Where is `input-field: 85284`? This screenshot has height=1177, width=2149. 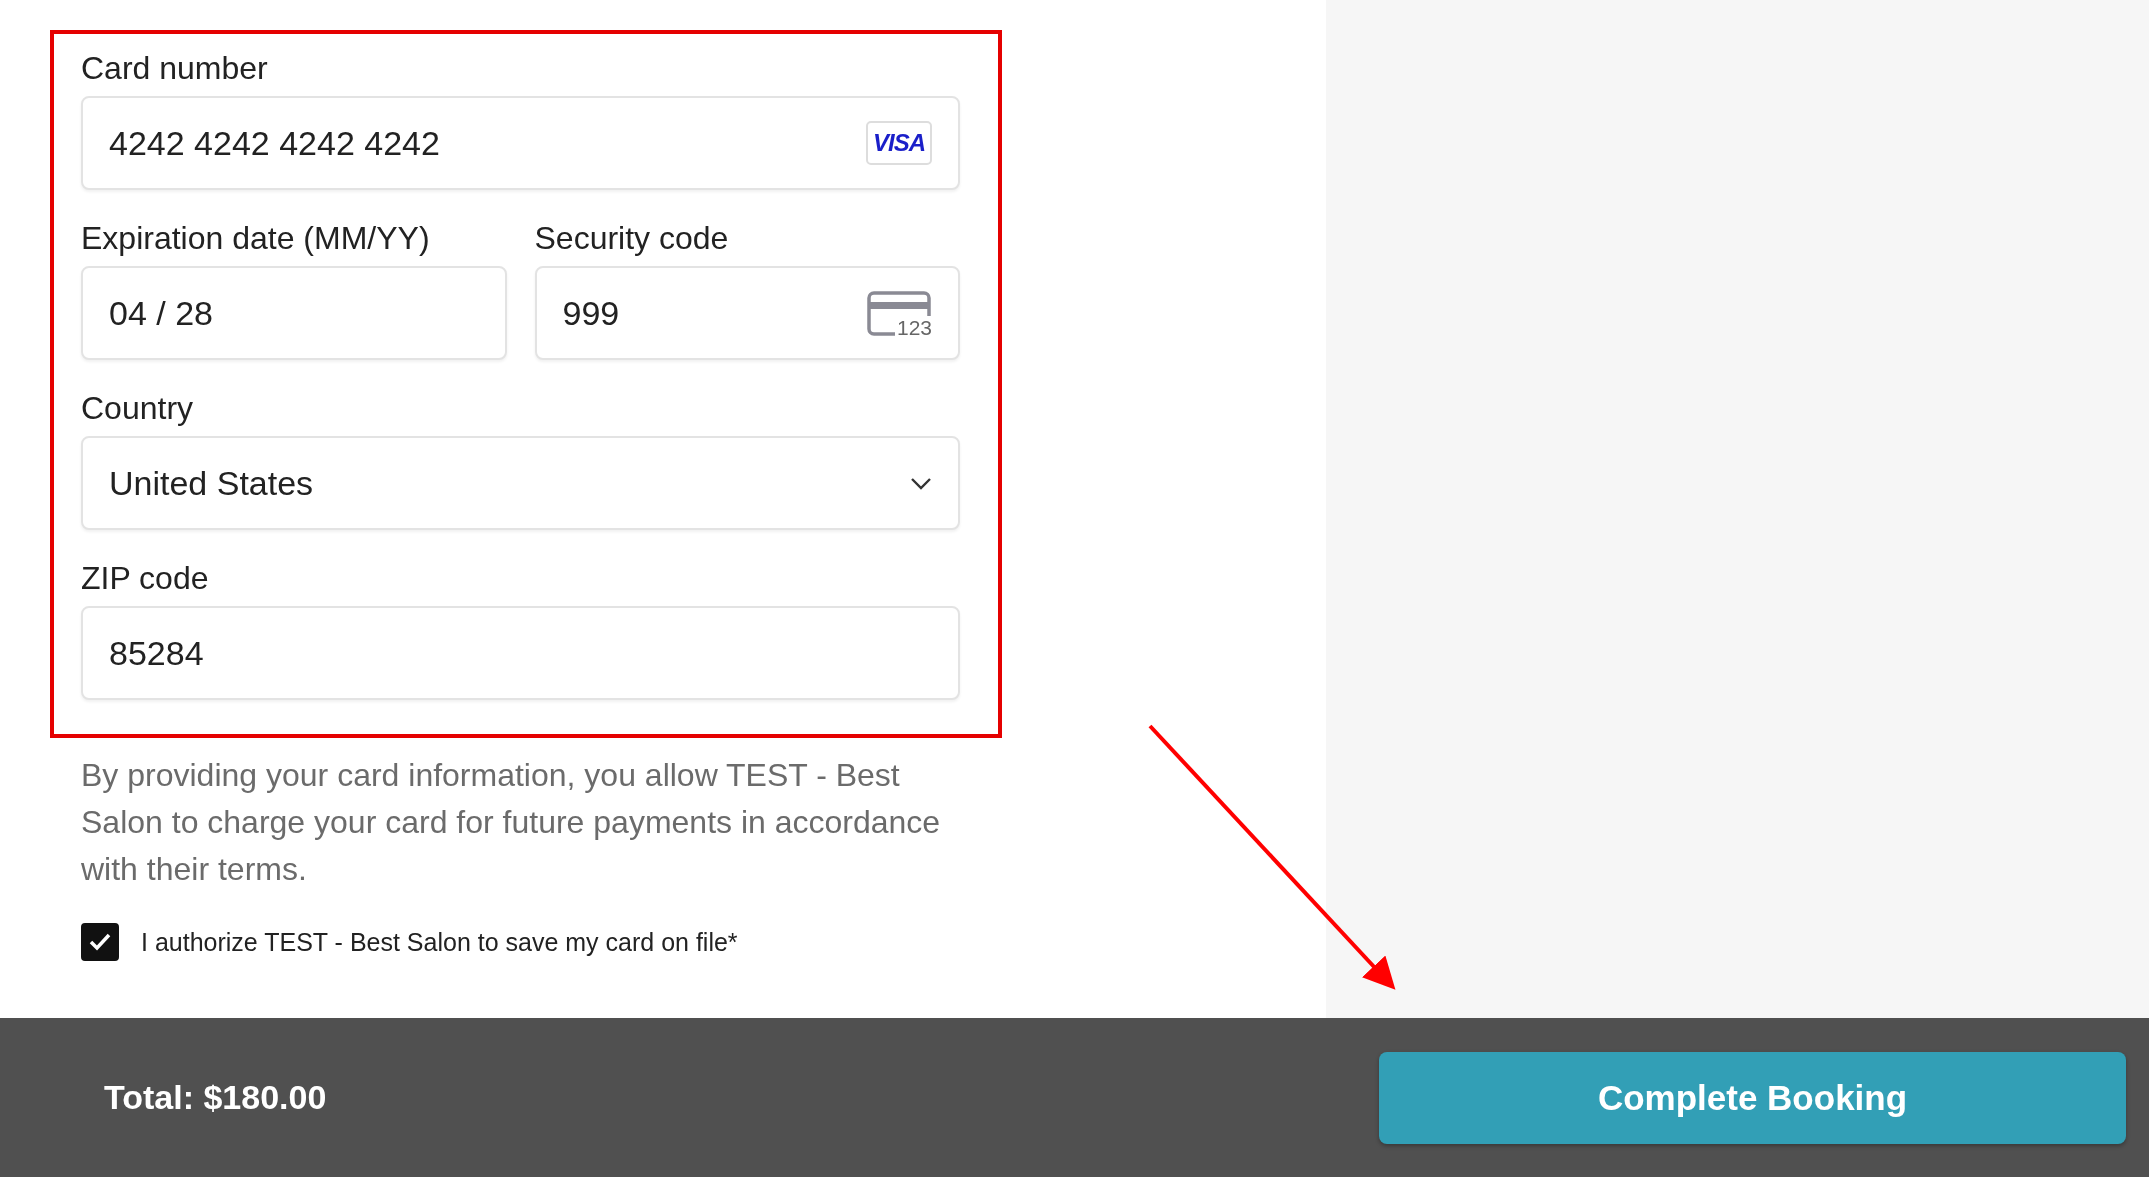
input-field: 85284 is located at coordinates (520, 653).